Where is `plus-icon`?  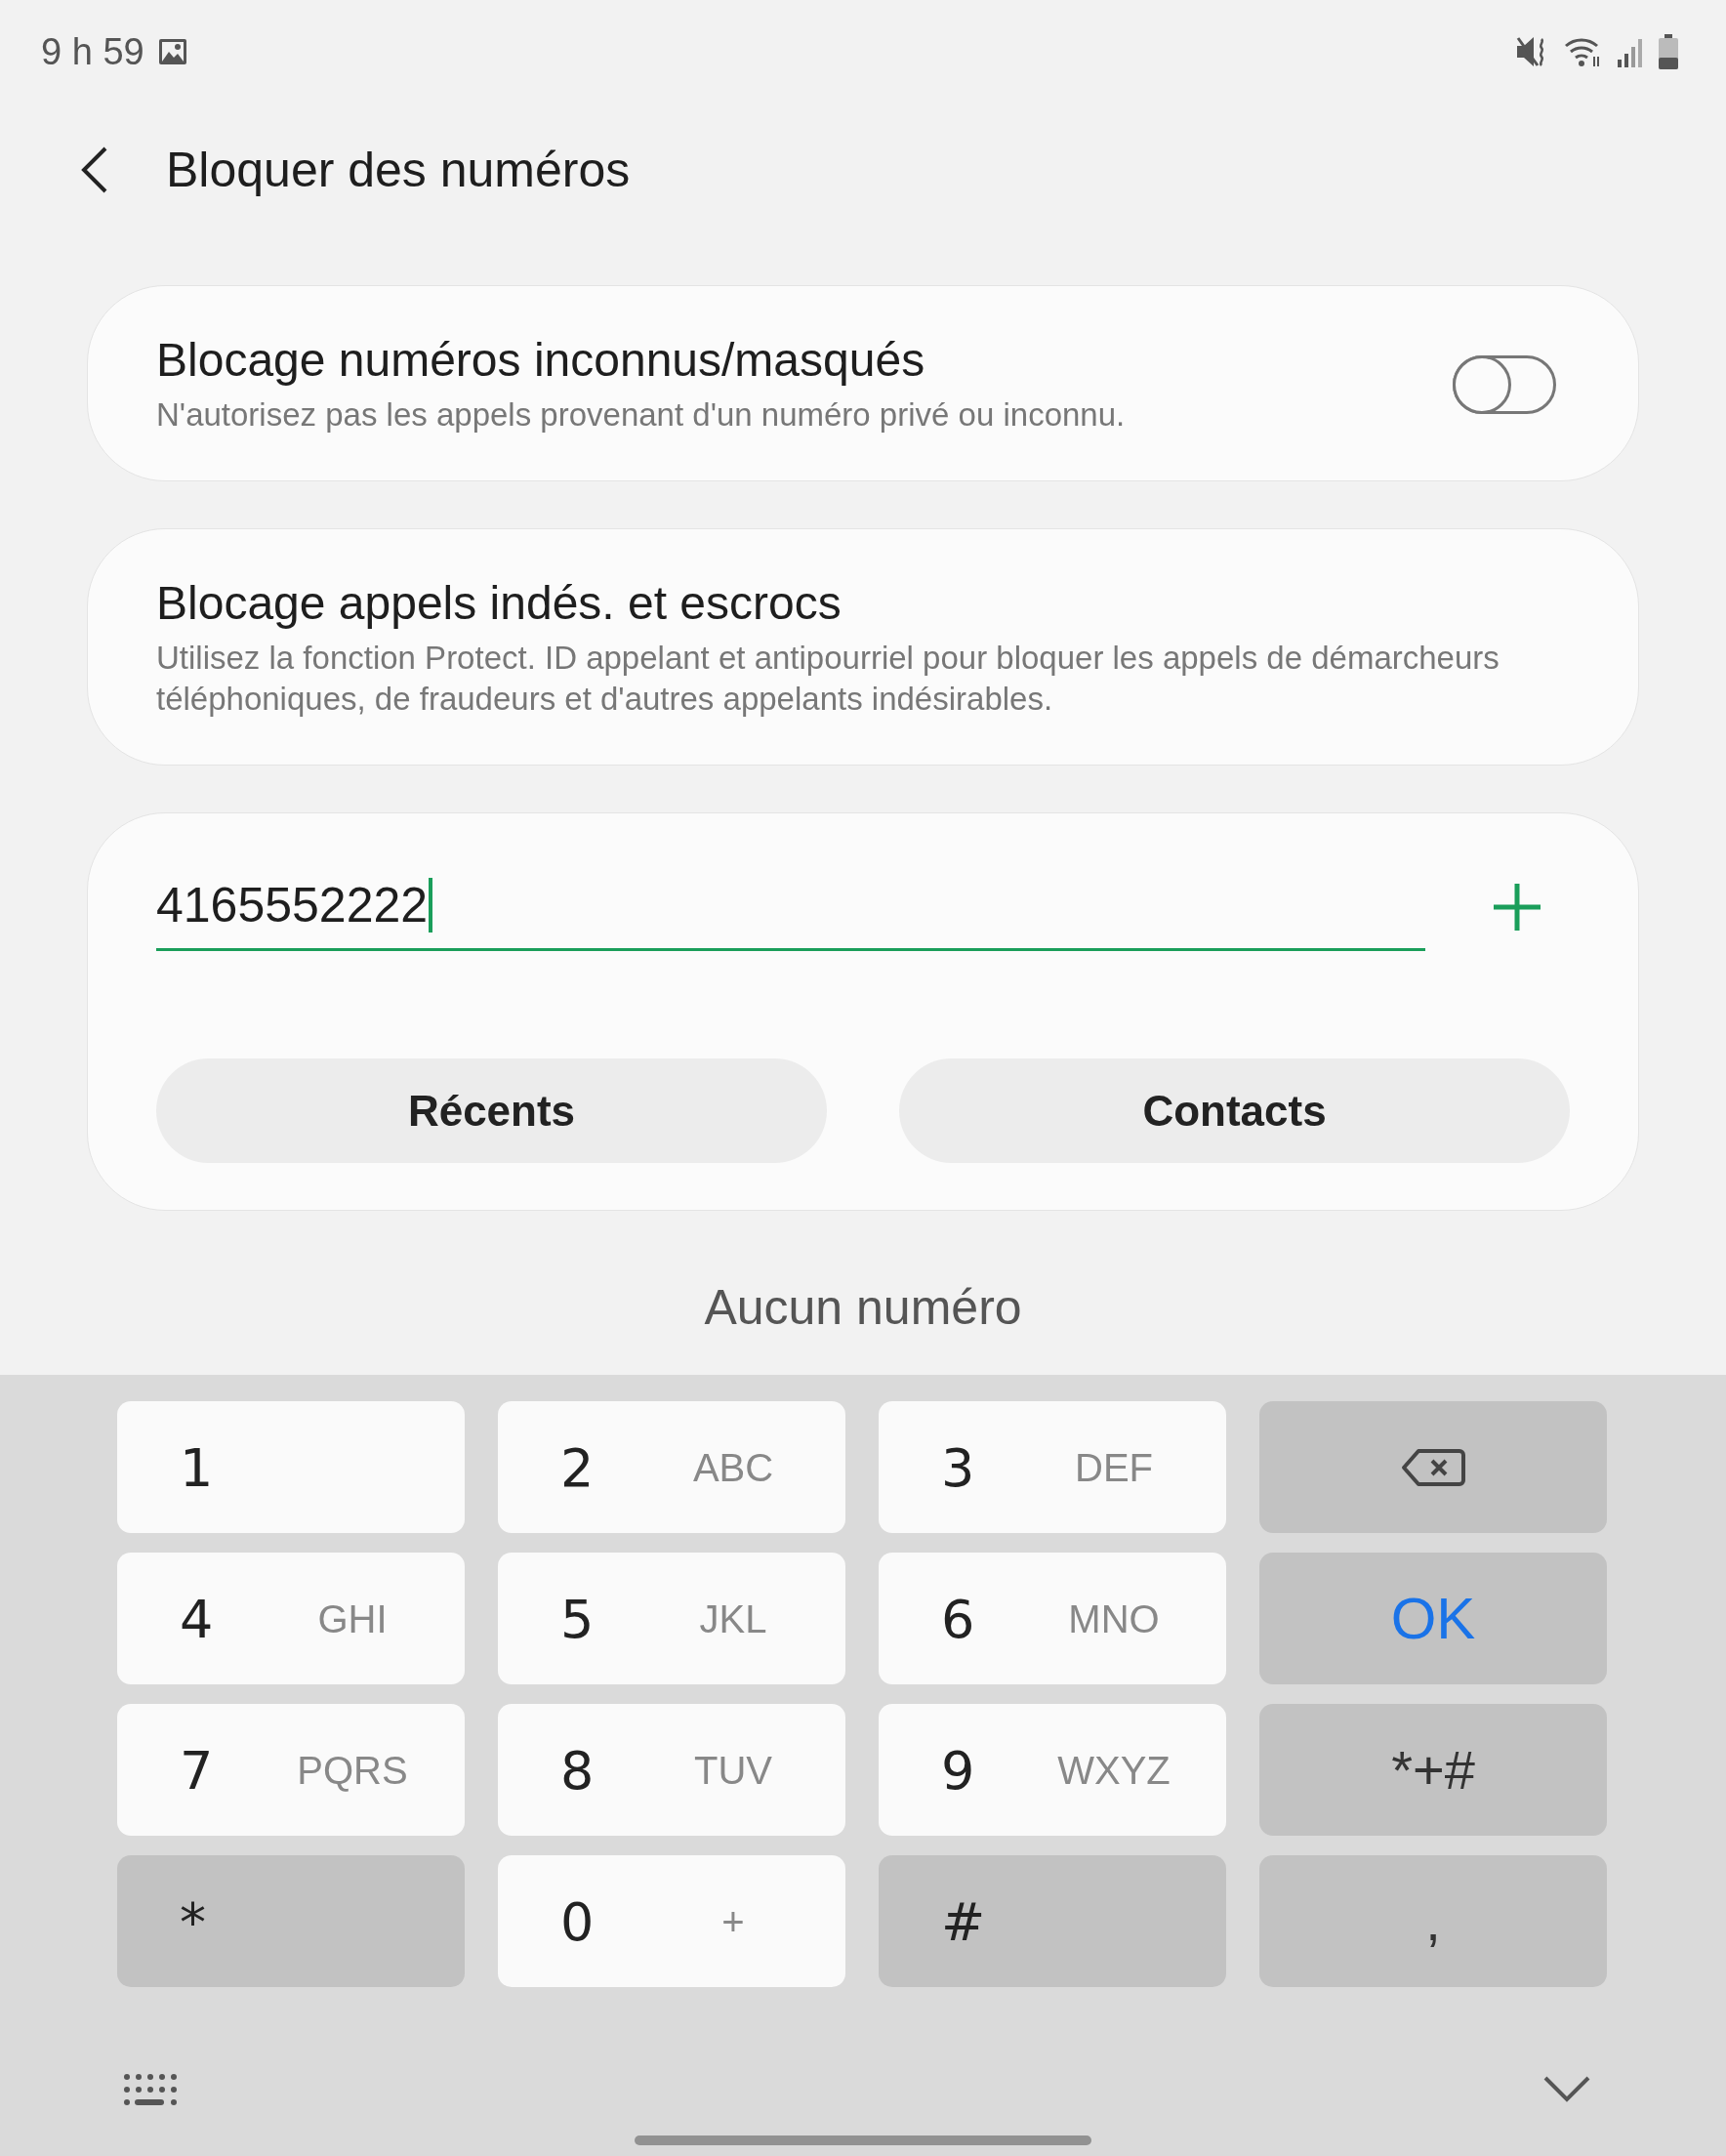
plus-icon is located at coordinates (1517, 907).